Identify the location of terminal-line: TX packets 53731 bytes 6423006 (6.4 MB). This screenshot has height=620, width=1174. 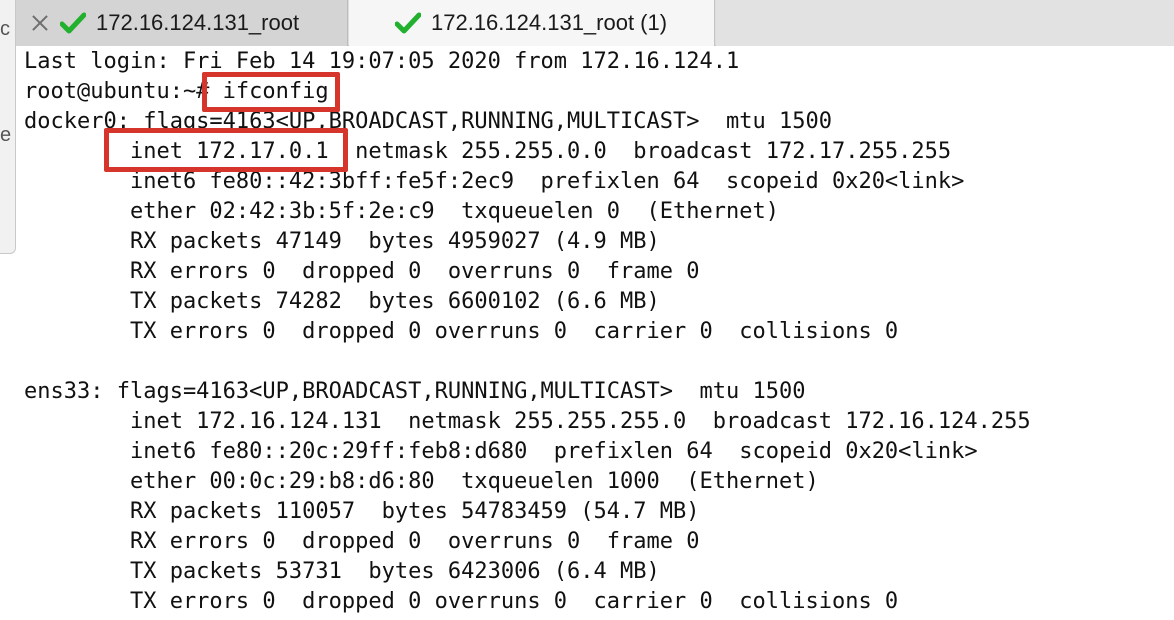
(342, 571).